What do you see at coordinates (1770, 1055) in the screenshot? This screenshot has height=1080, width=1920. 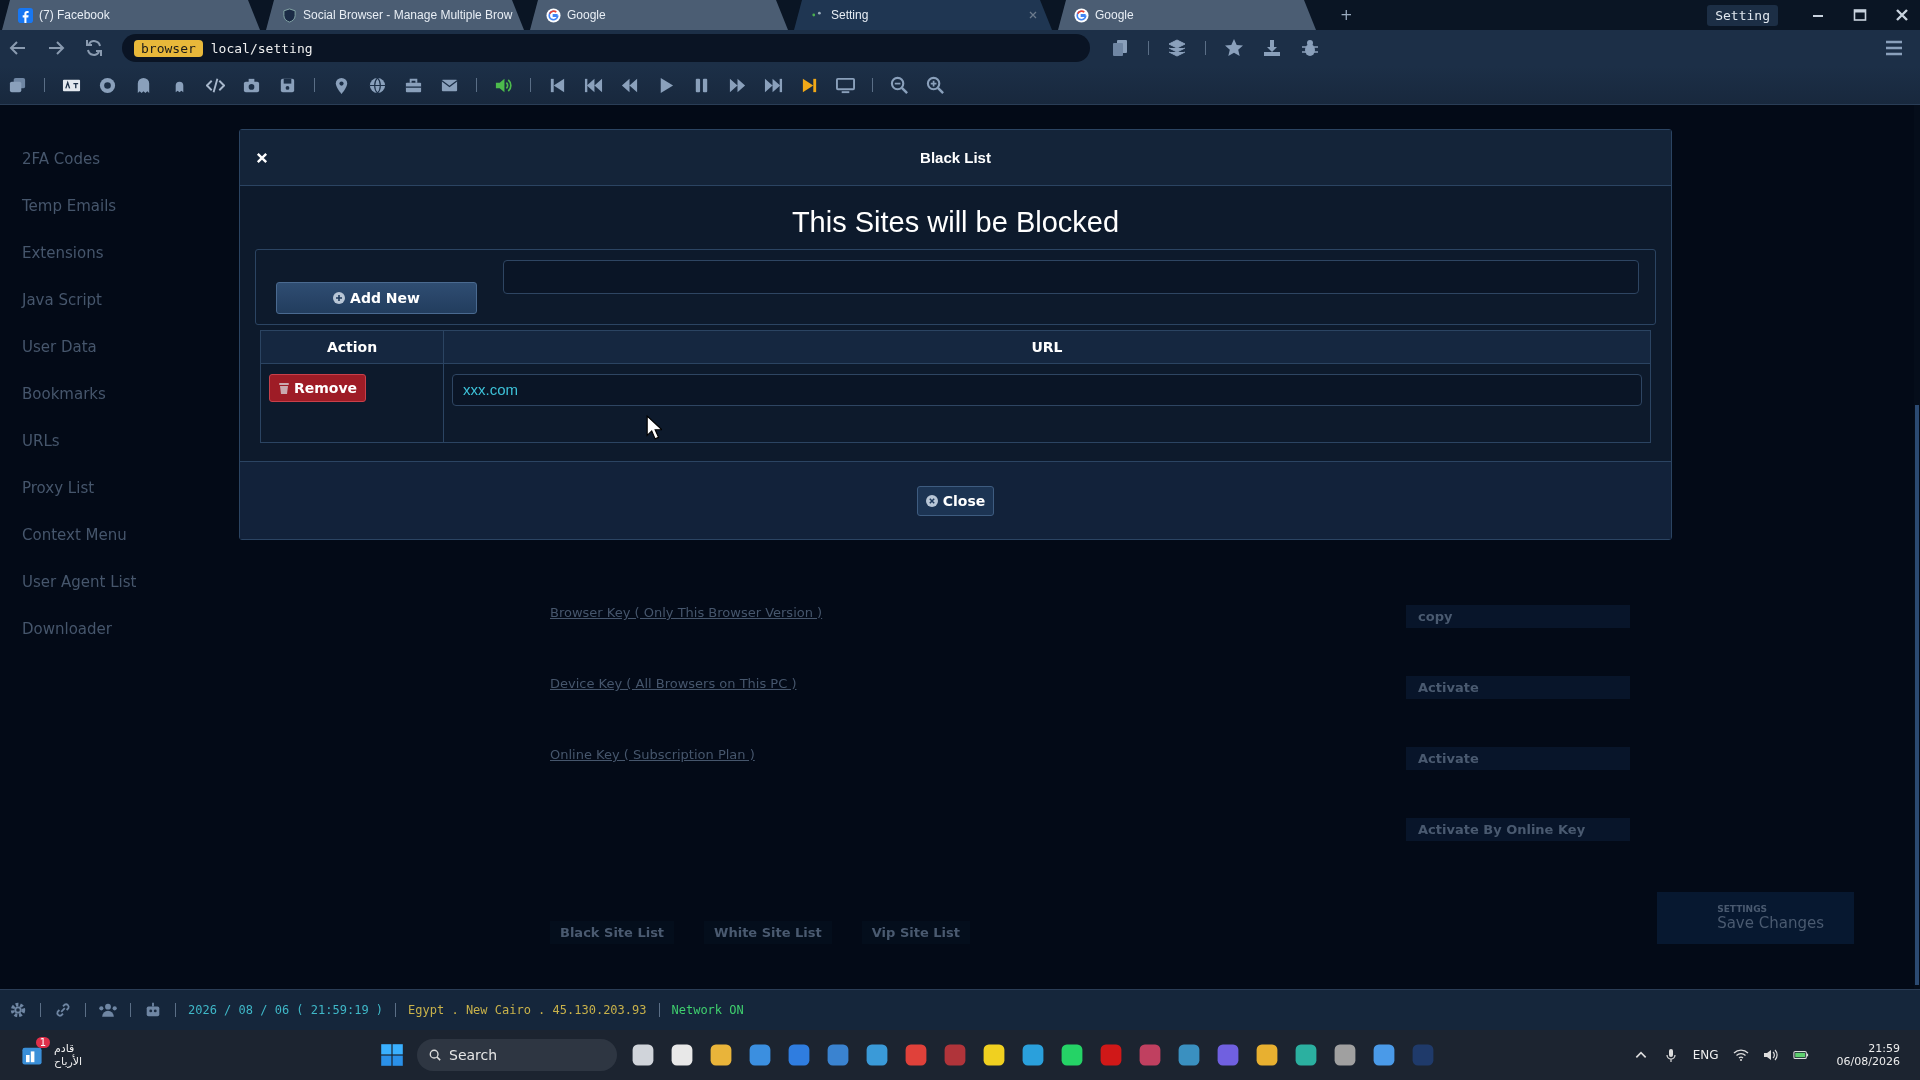 I see `speaker-icon` at bounding box center [1770, 1055].